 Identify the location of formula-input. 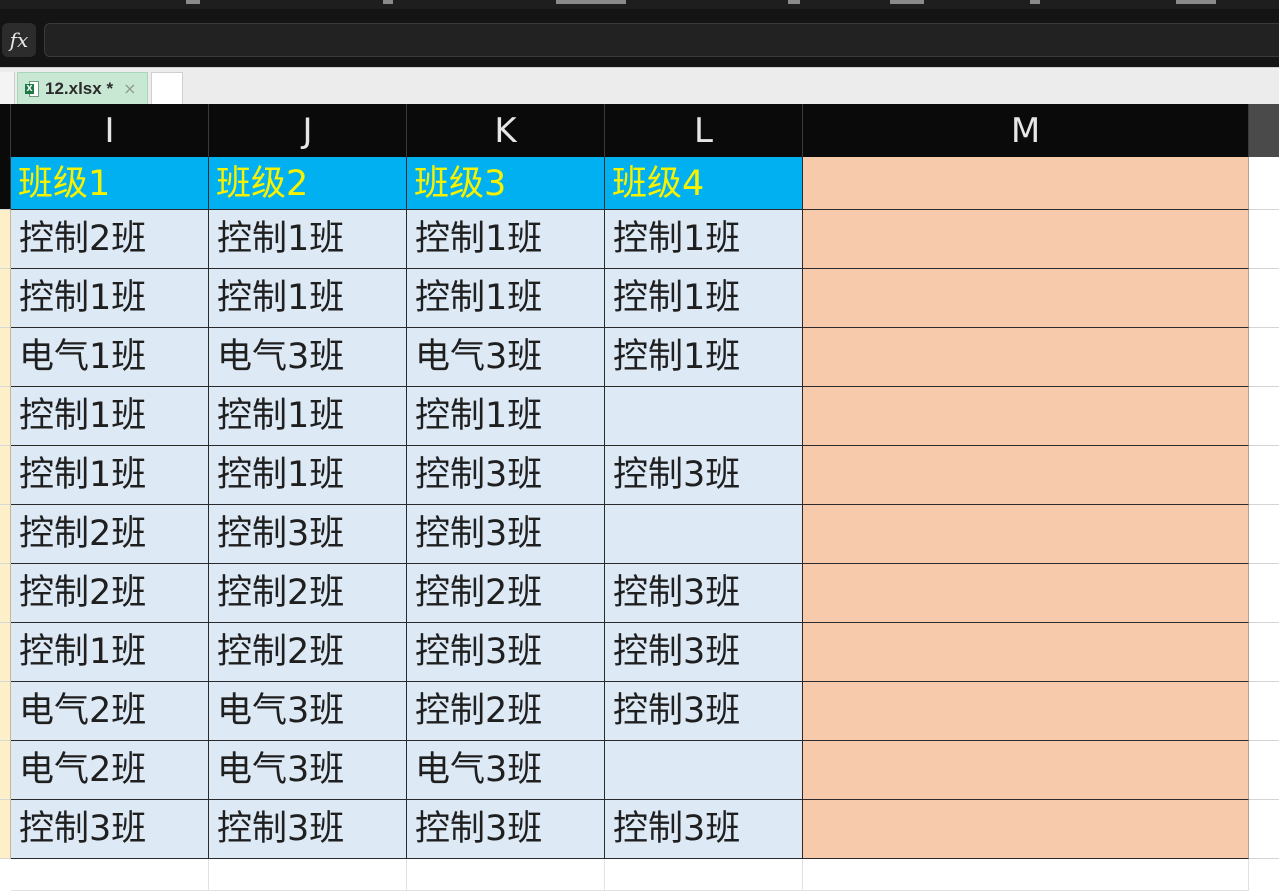
(661, 40).